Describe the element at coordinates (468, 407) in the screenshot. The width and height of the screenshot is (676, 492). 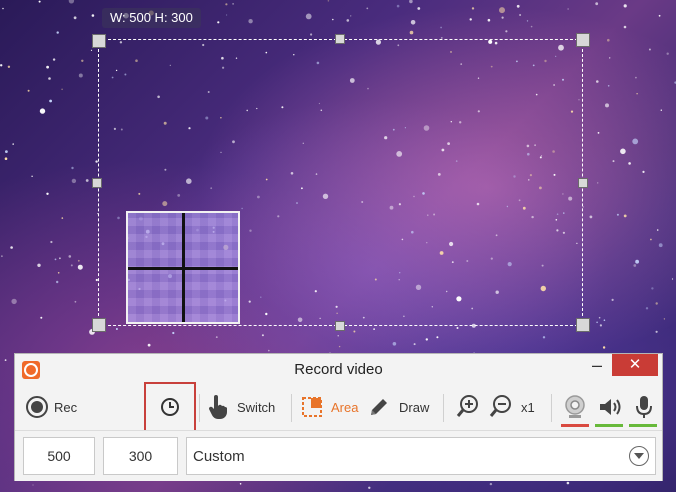
I see `zoom-in-button` at that location.